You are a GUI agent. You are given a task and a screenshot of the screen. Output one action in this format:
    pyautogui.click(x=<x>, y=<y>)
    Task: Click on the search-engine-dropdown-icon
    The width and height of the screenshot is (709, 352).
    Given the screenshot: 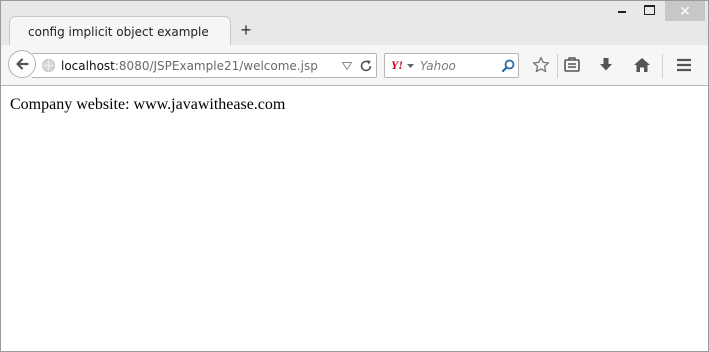 What is the action you would take?
    pyautogui.click(x=410, y=66)
    